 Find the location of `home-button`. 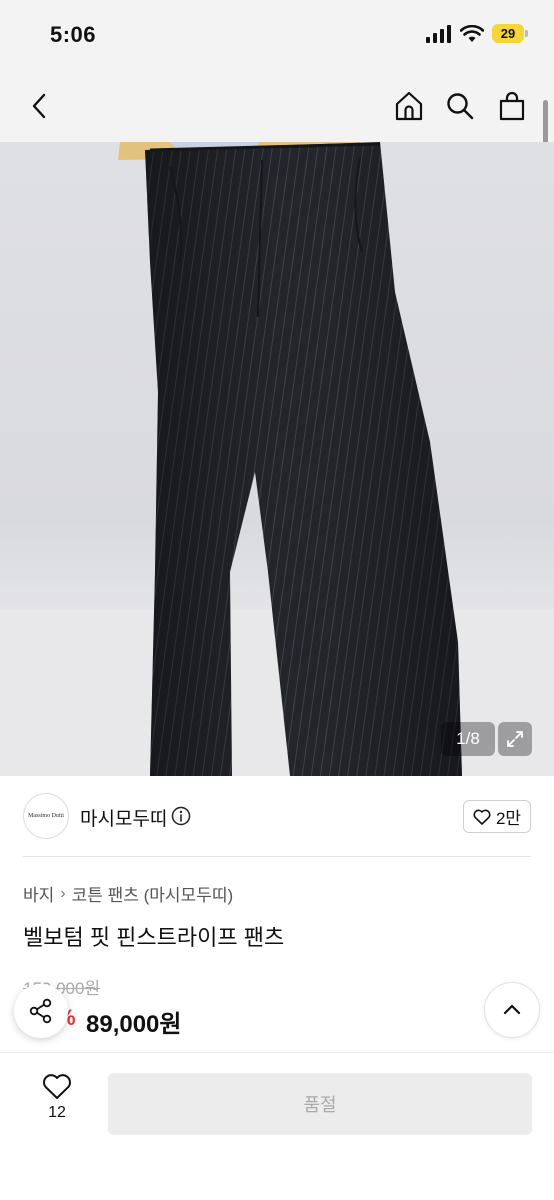

home-button is located at coordinates (409, 106).